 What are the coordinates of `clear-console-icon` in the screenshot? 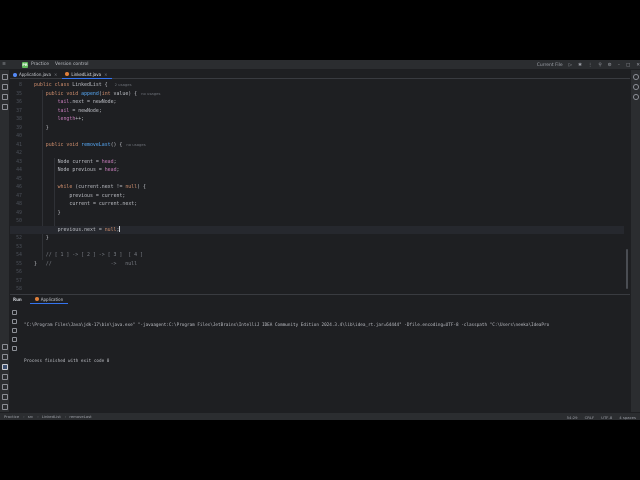 It's located at (14, 348).